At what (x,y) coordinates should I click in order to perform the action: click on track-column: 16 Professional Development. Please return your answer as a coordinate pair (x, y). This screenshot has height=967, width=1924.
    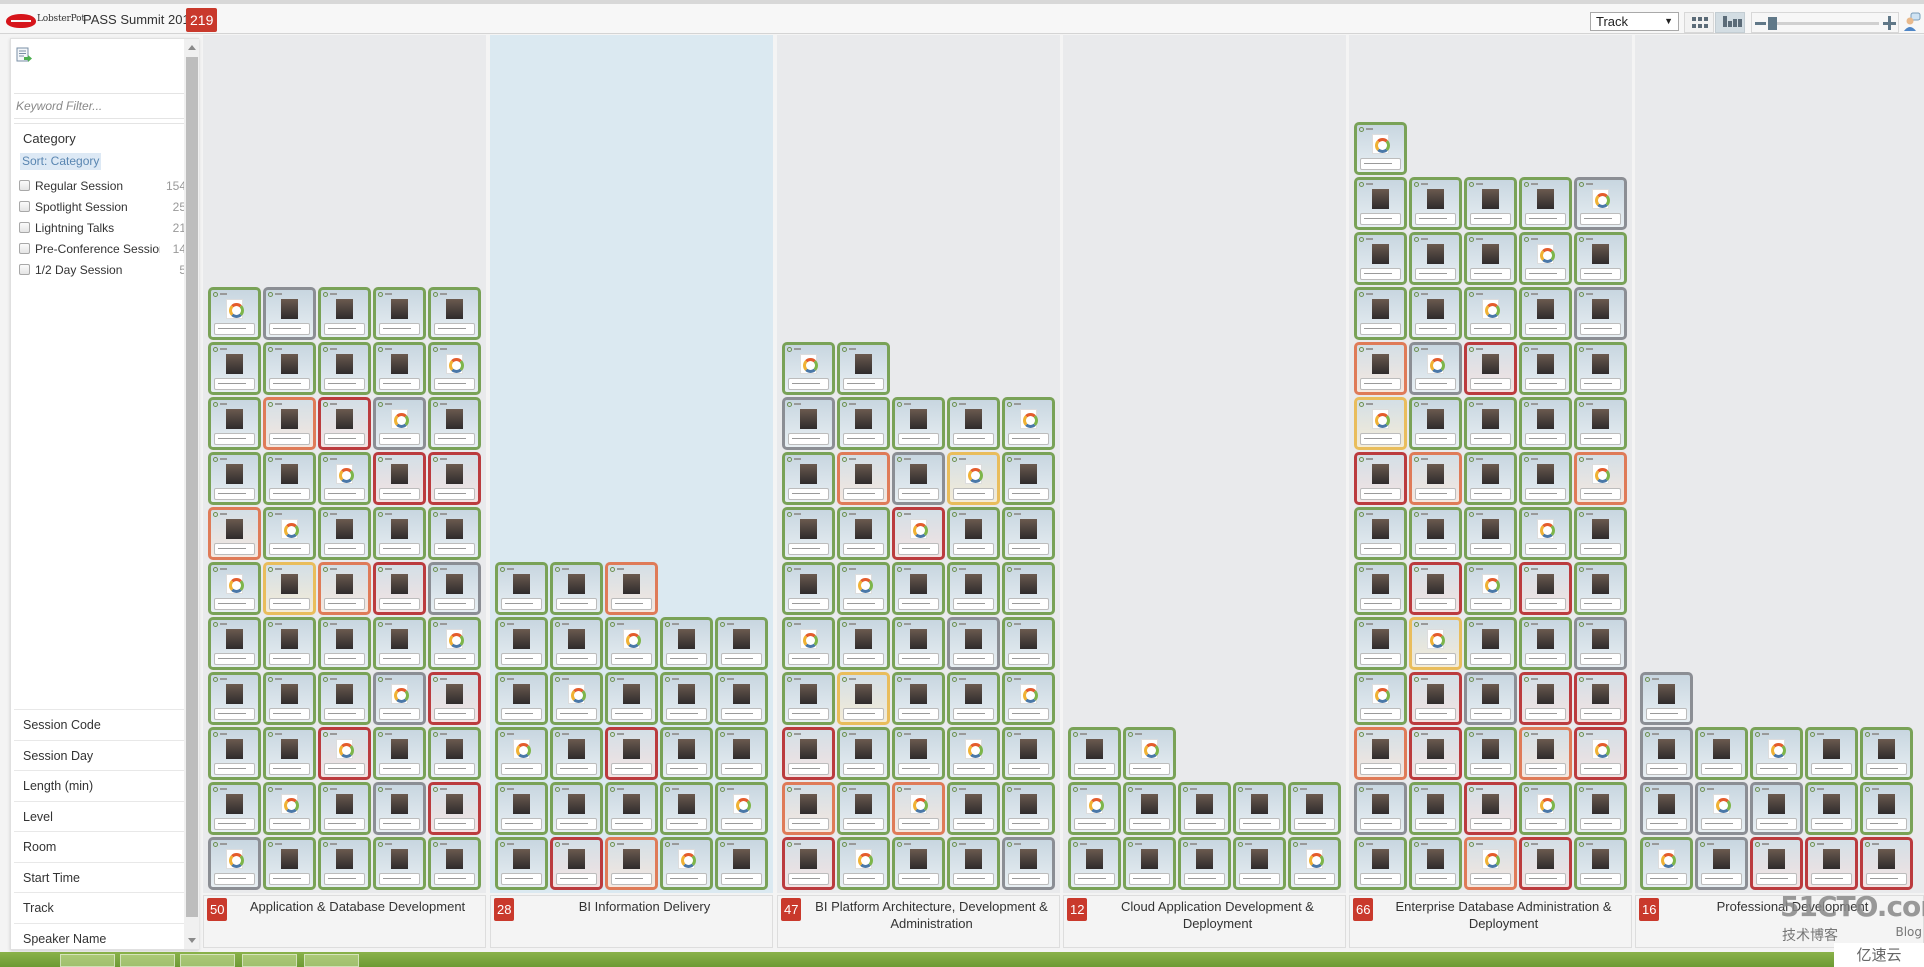
    Looking at the image, I should click on (1779, 492).